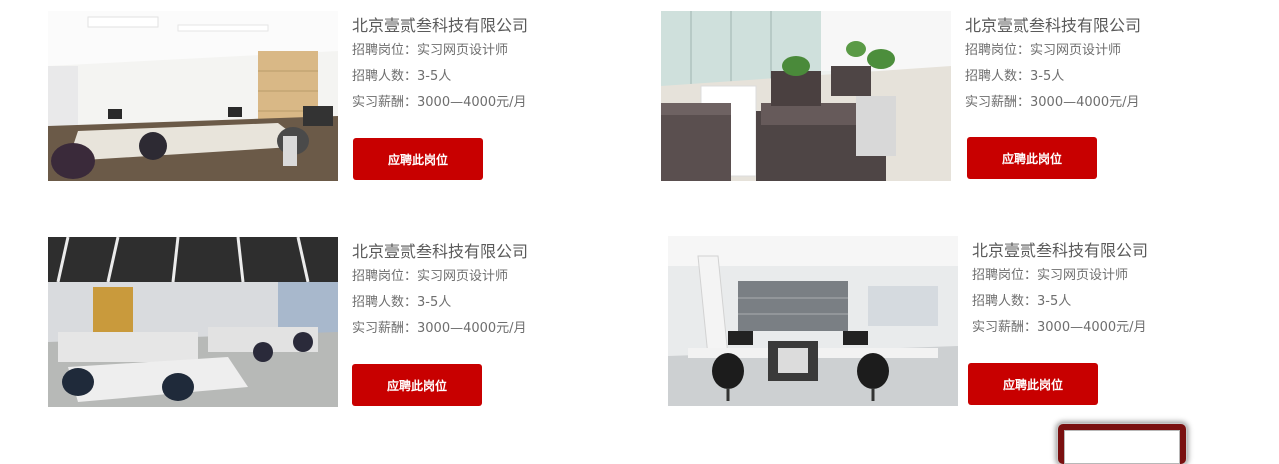 Image resolution: width=1279 pixels, height=464 pixels. What do you see at coordinates (806, 96) in the screenshot?
I see `lounge-sofas-photo` at bounding box center [806, 96].